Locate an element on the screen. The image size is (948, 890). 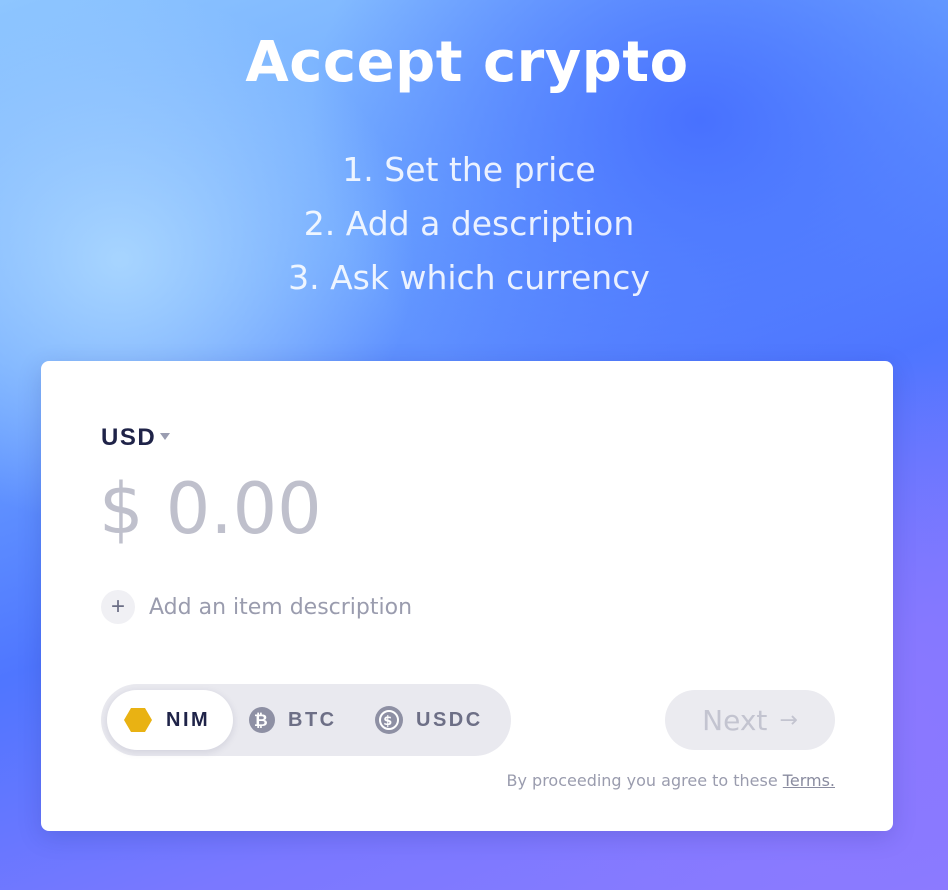
caret-down-icon is located at coordinates (165, 436).